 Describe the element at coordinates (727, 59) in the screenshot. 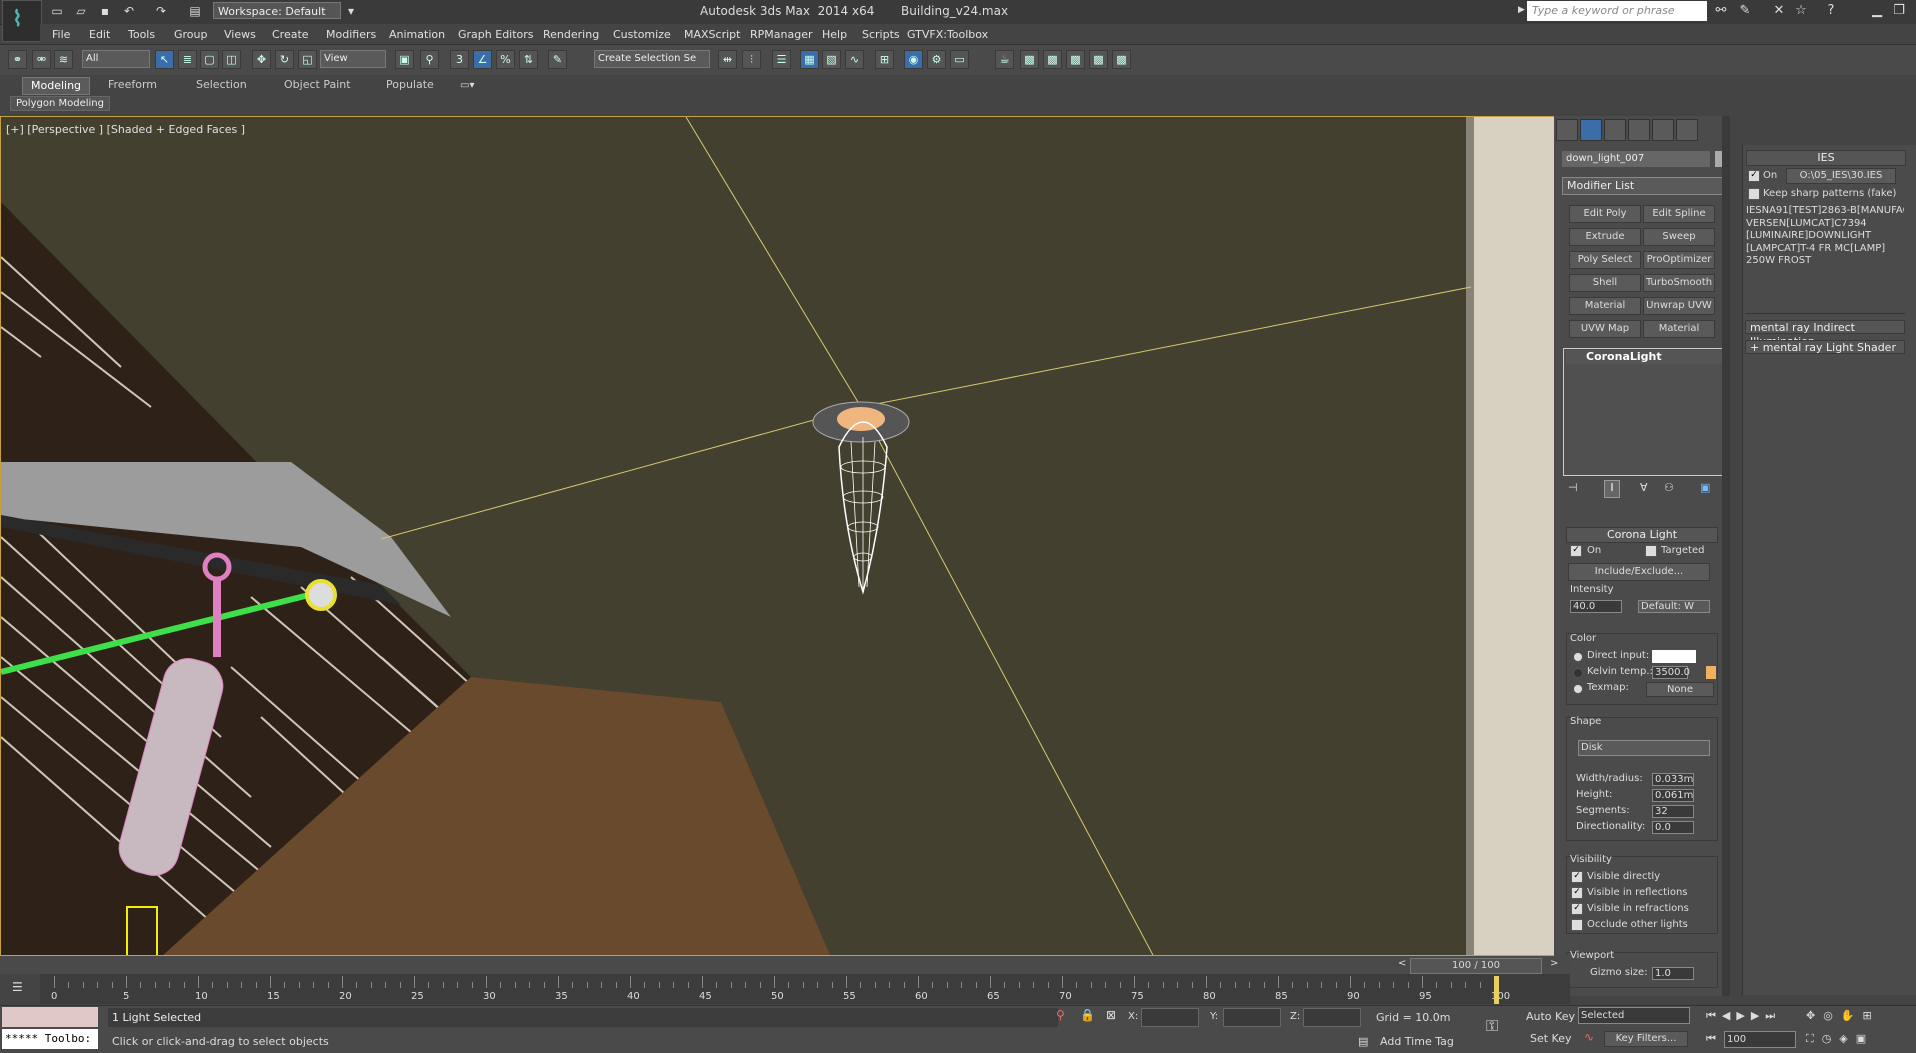

I see `mirror-icon: ⇹` at that location.